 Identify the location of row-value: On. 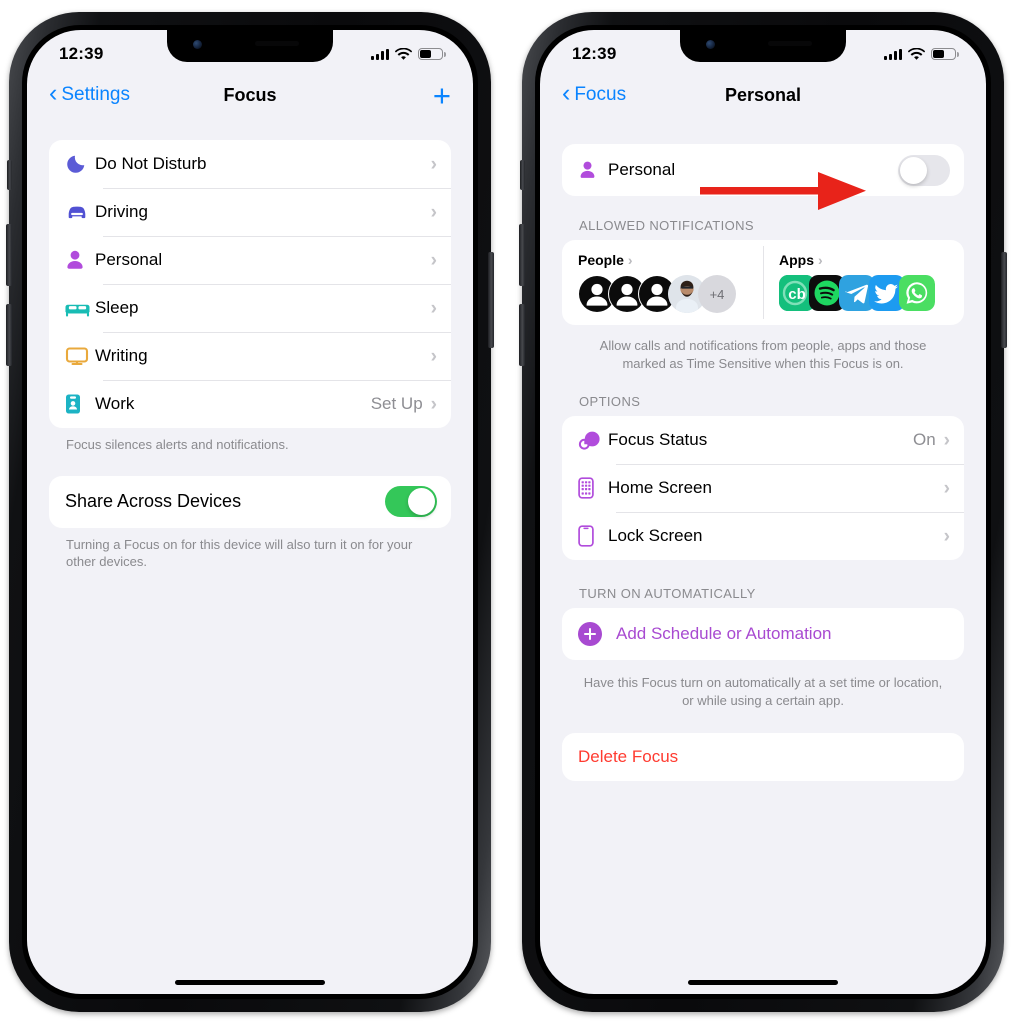
(924, 440).